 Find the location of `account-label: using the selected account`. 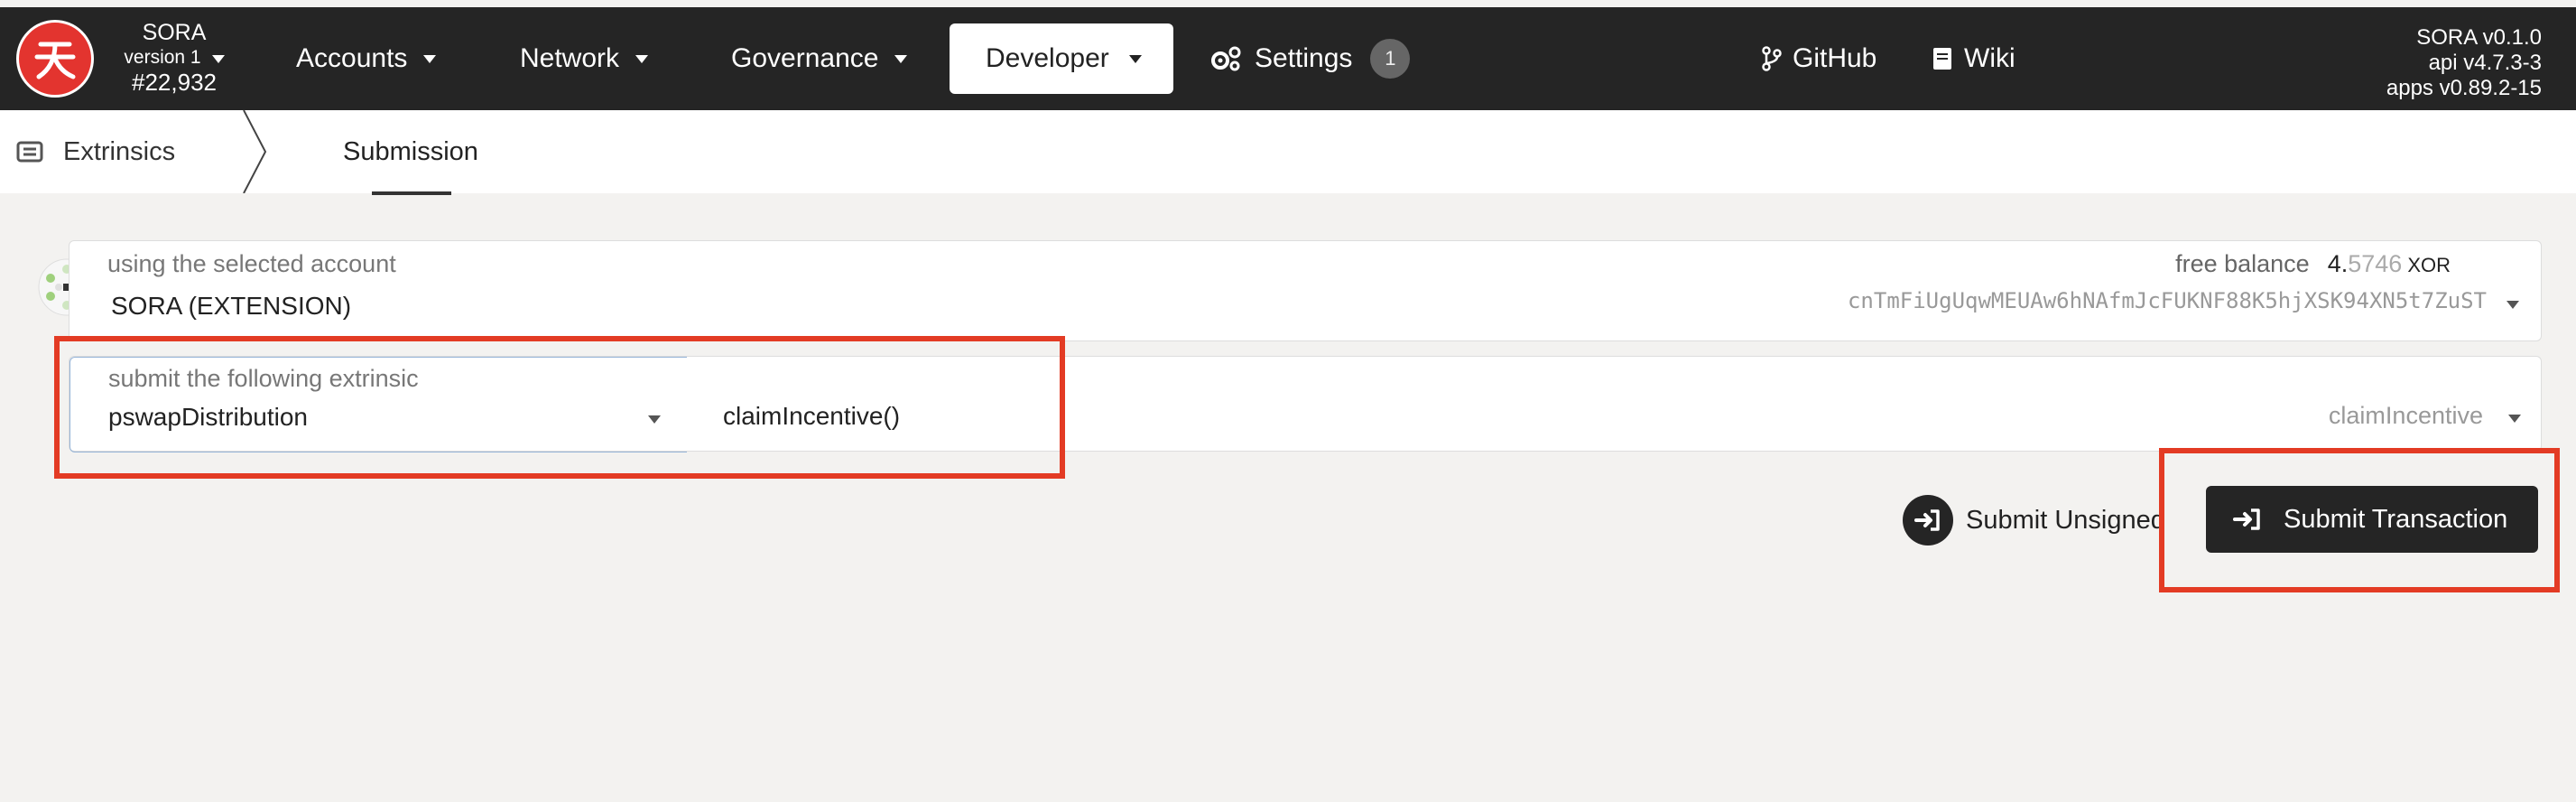

account-label: using the selected account is located at coordinates (251, 263).